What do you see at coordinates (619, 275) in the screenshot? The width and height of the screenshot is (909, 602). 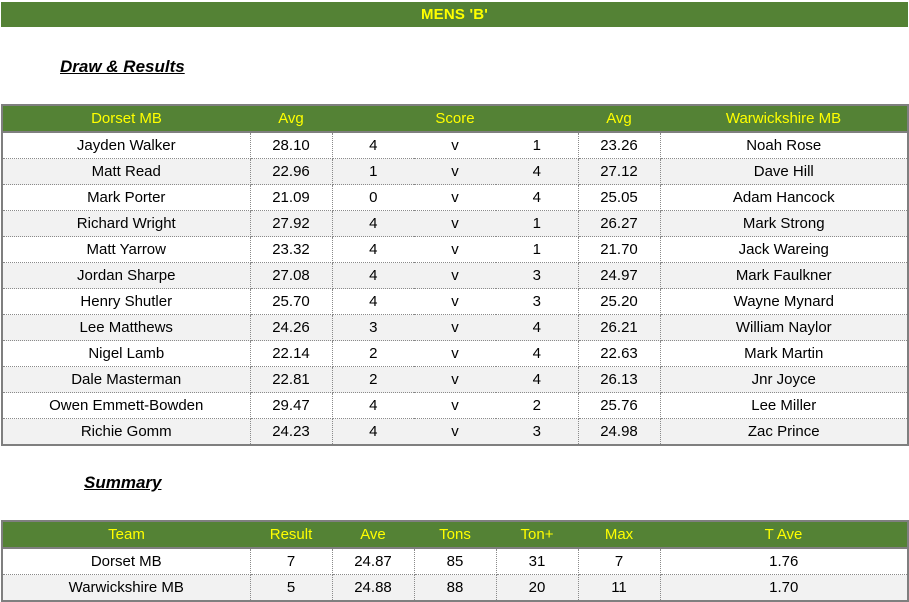 I see `away-avg-cell: 24.97` at bounding box center [619, 275].